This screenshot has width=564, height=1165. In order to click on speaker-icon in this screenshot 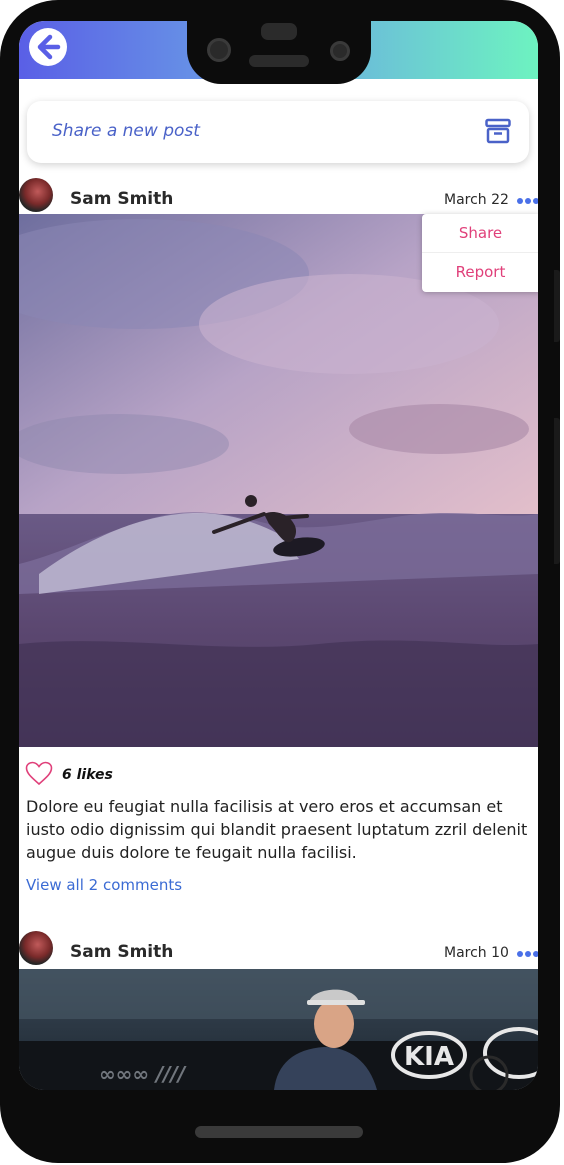, I will do `click(279, 61)`.